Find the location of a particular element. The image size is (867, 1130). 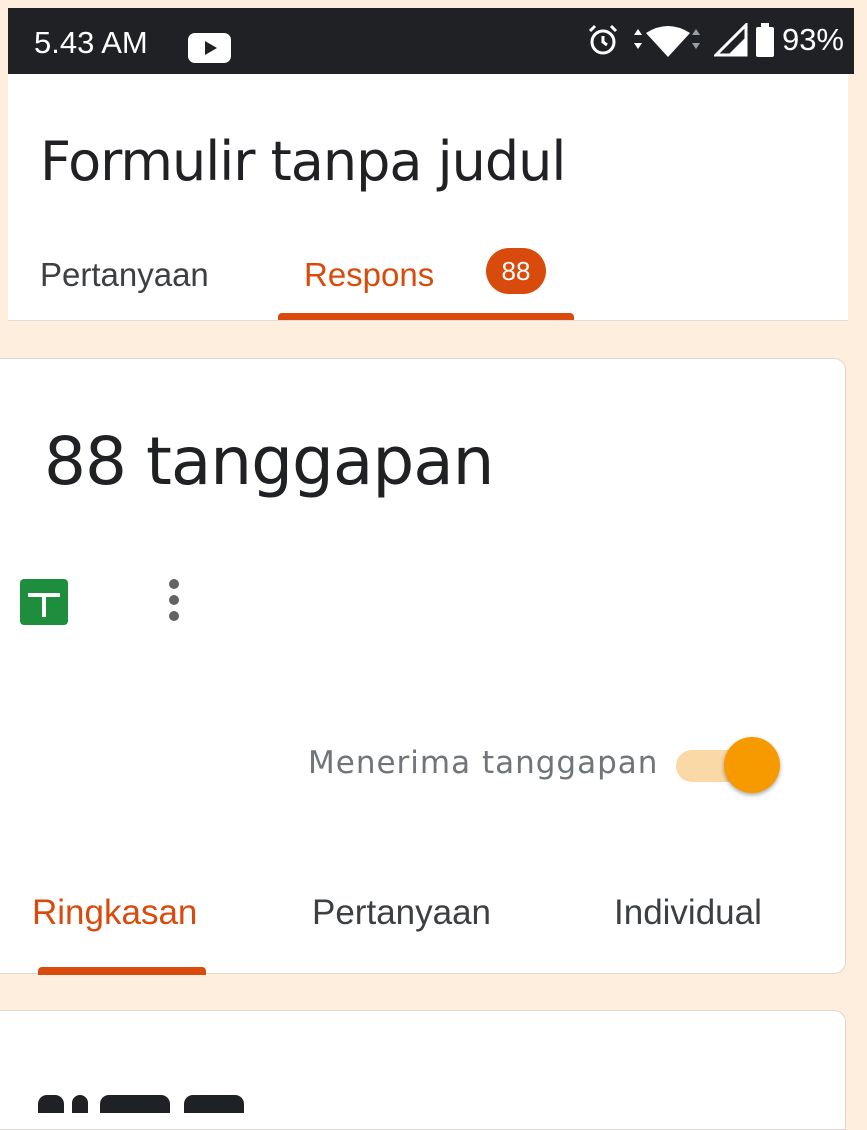

form-title: Formulir tanpa judul is located at coordinates (303, 161).